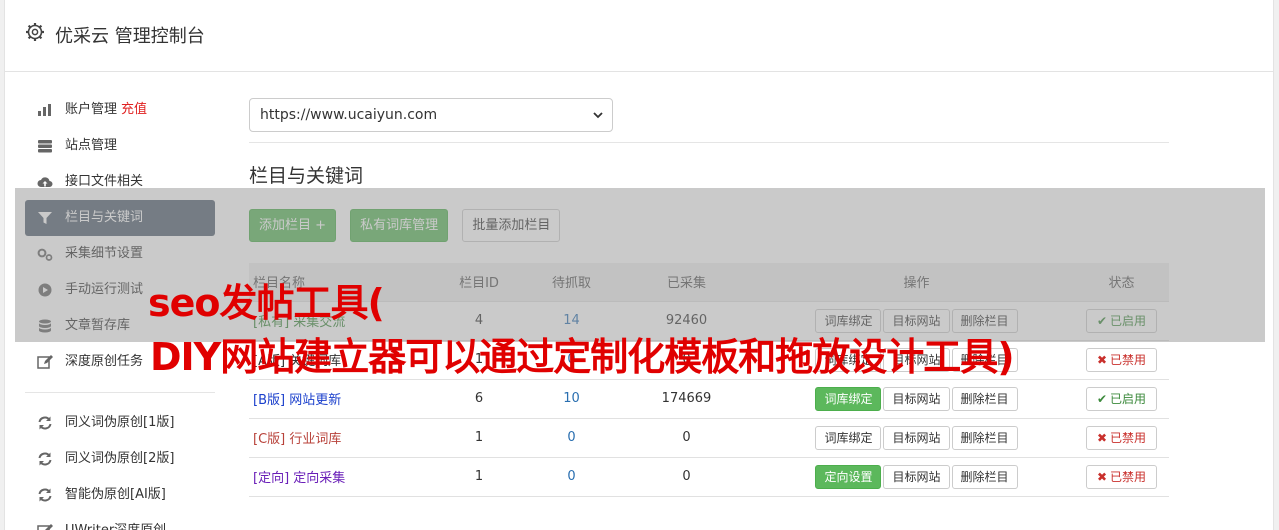  I want to click on sidebar-item-b-1: 同义词伪原创[2版], so click(120, 459).